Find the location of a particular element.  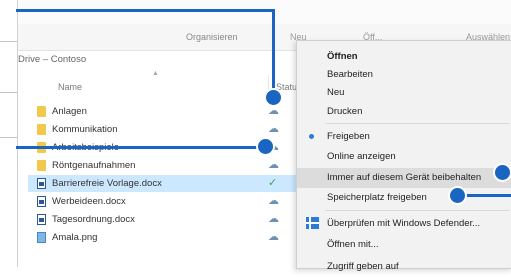

menu-item-label: Speicherplatz freigeben is located at coordinates (377, 197).